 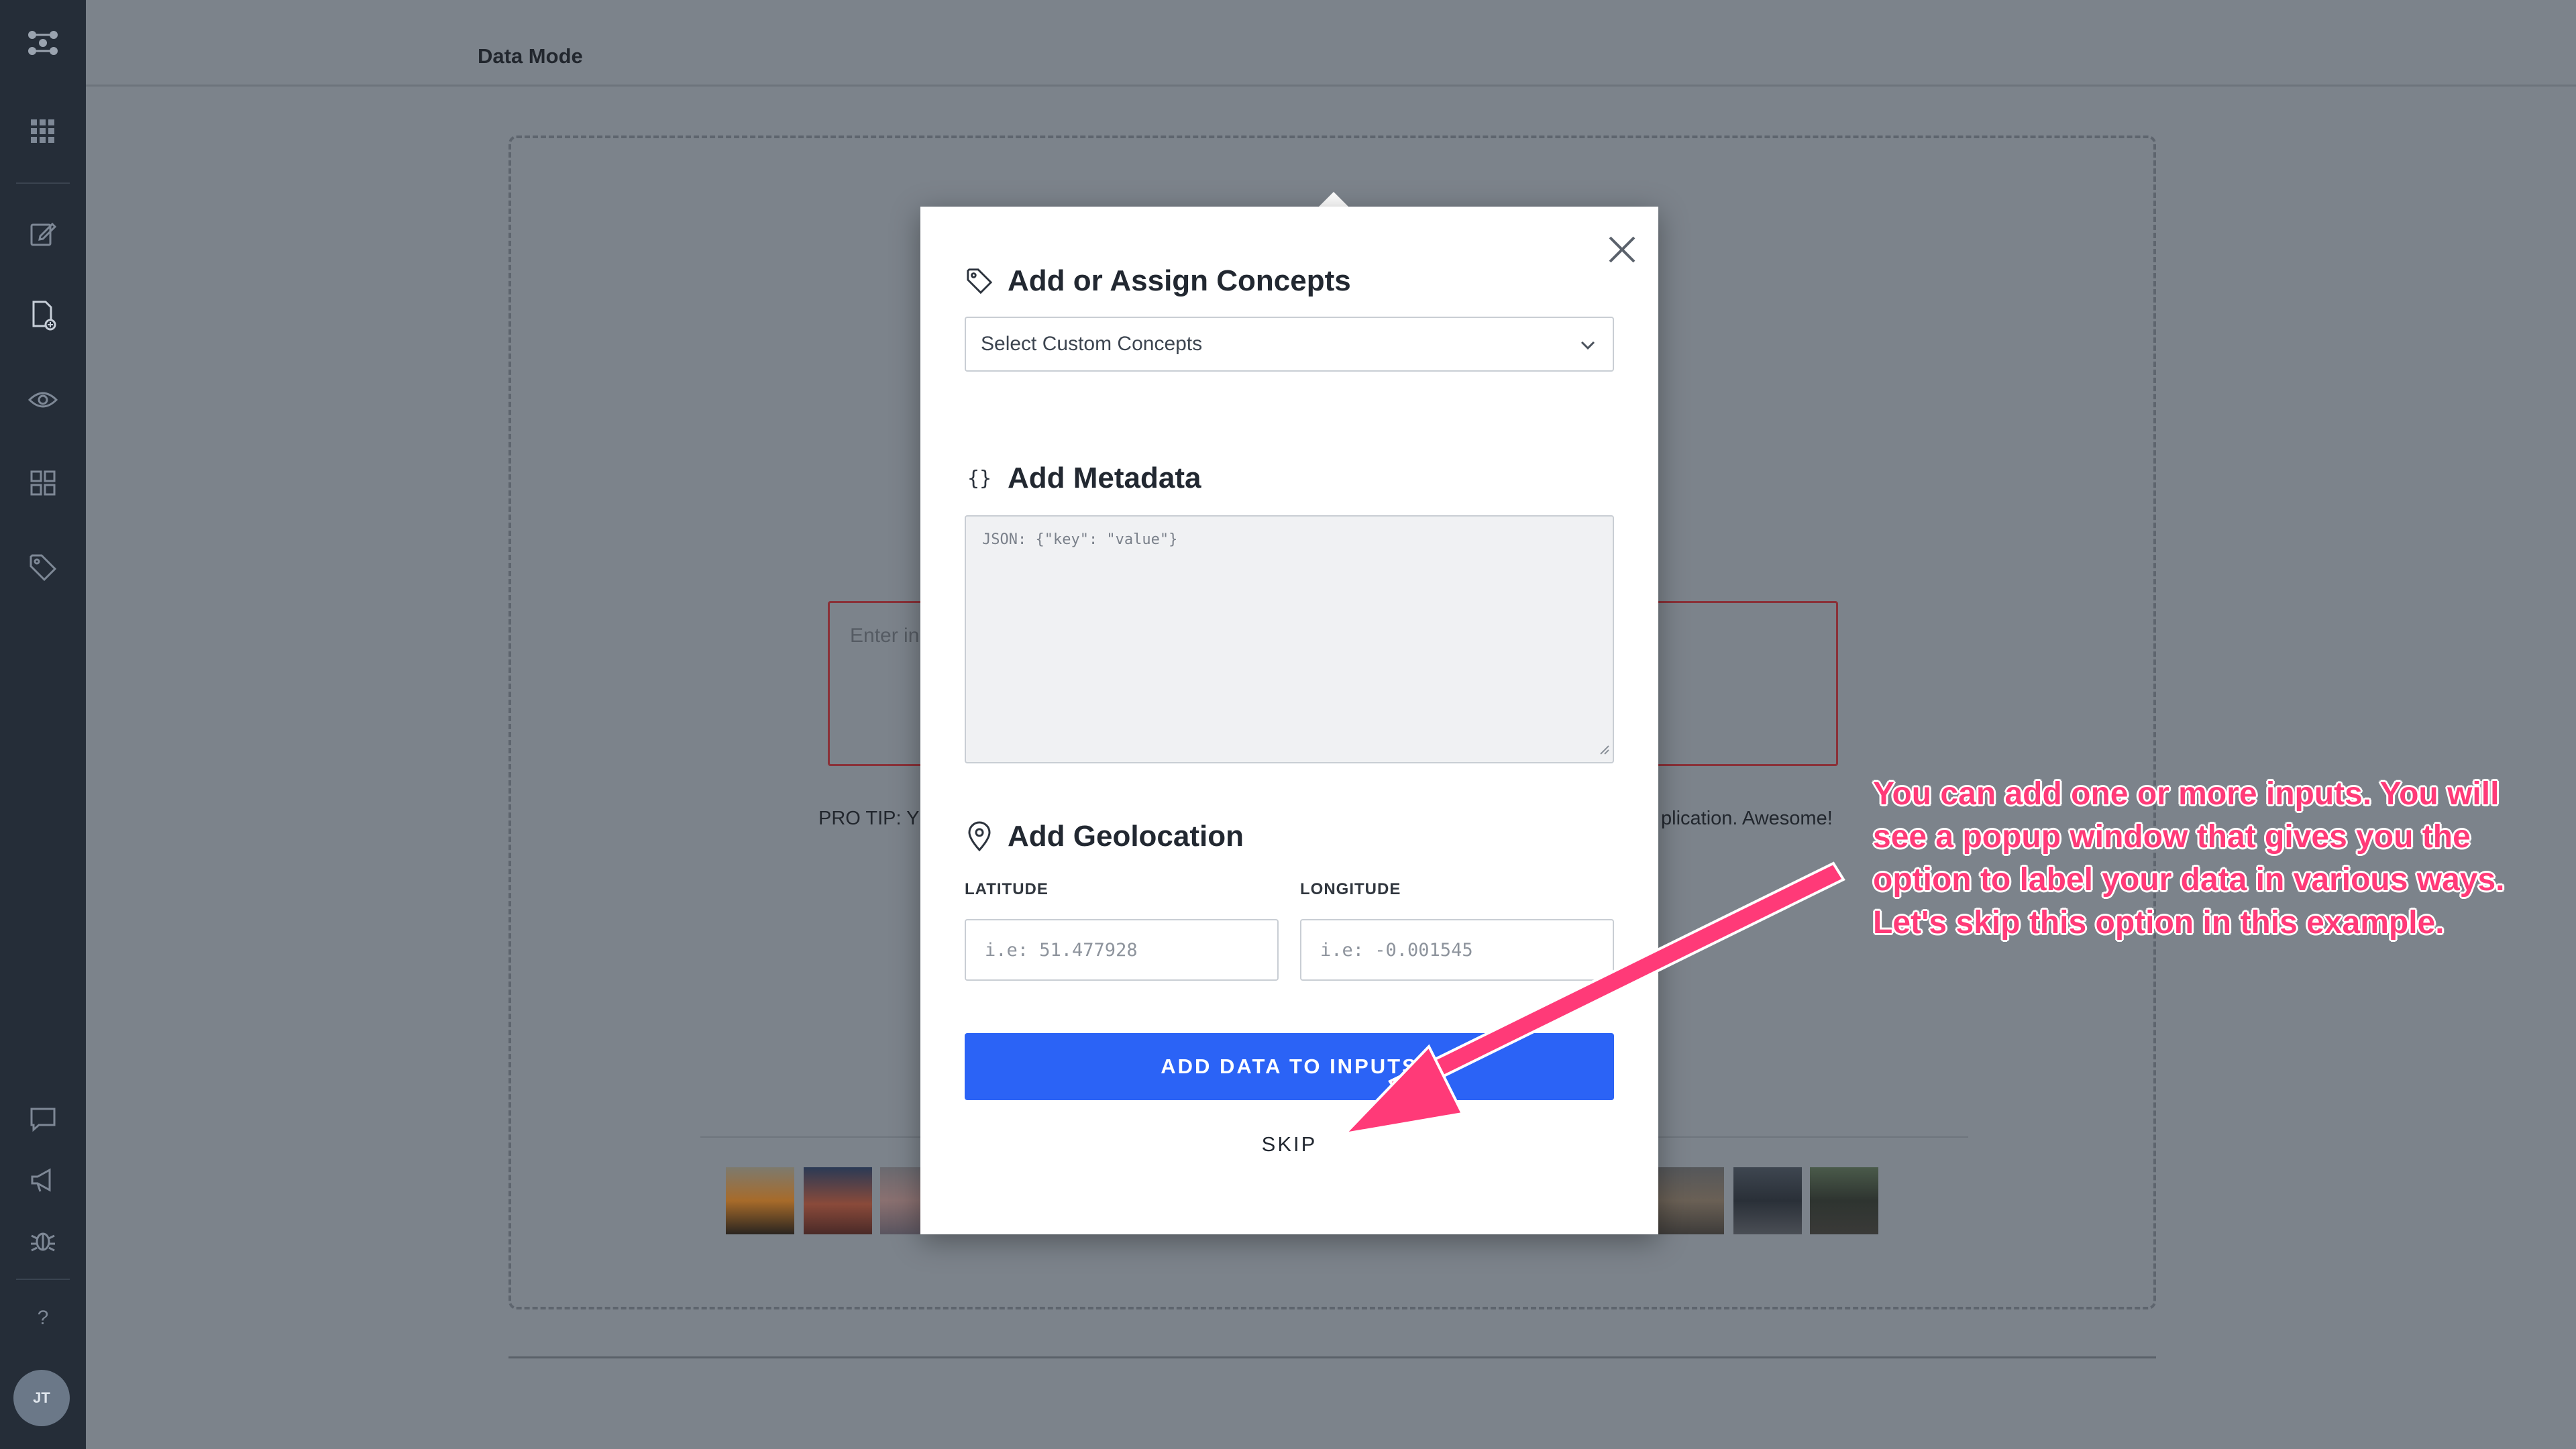 I want to click on add-file-icon, so click(x=43, y=315).